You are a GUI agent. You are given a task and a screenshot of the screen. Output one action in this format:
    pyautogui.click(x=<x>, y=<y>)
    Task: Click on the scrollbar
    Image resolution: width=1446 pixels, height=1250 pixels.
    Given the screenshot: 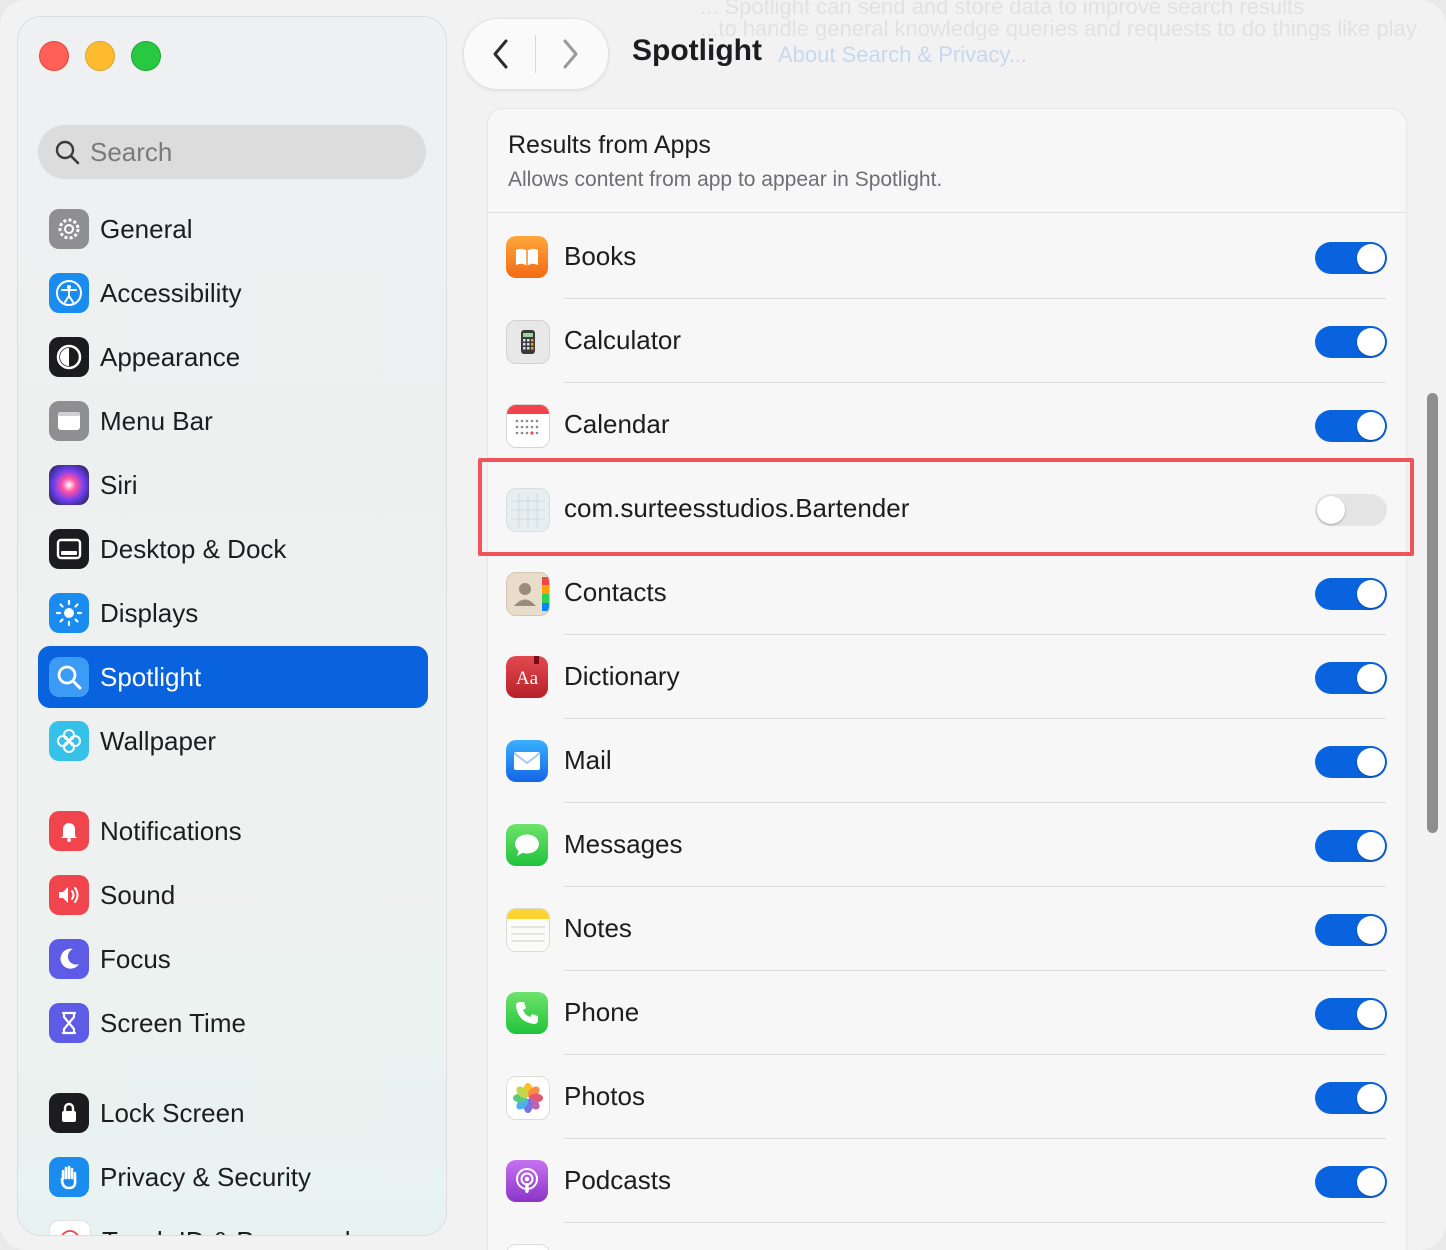 What is the action you would take?
    pyautogui.click(x=1432, y=613)
    